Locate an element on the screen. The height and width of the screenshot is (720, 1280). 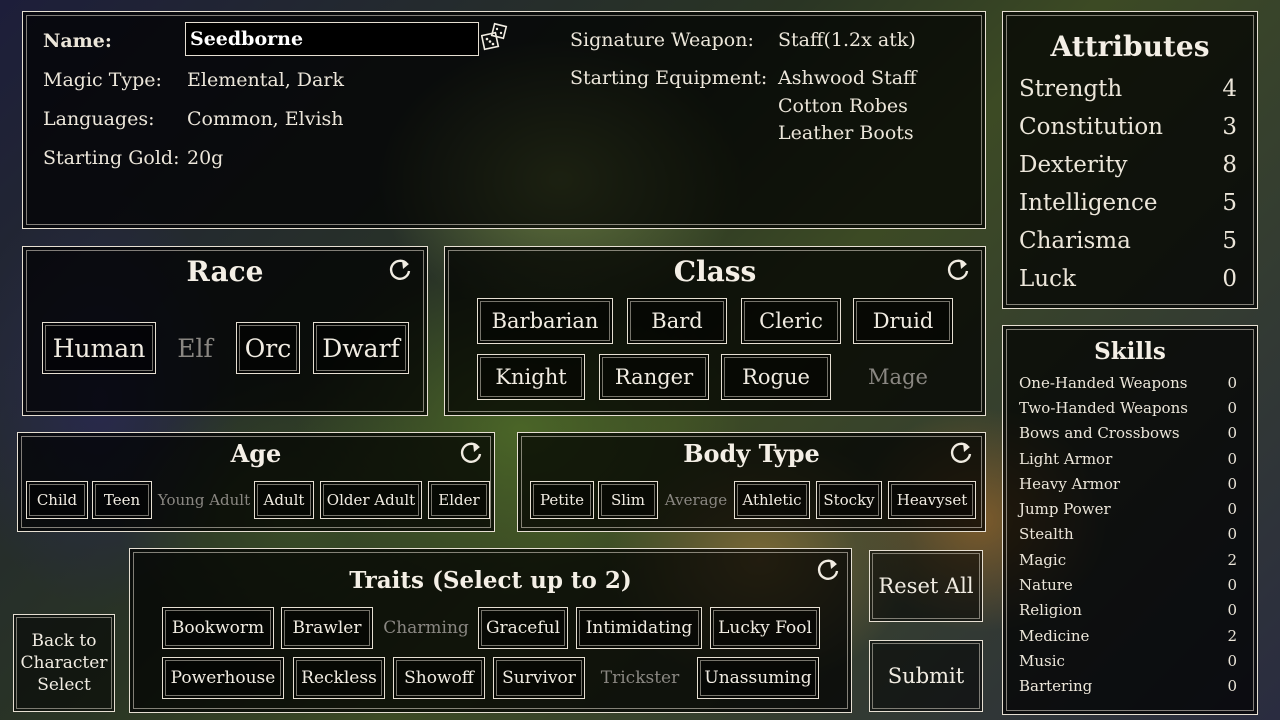
body-option-stocky: Stocky is located at coordinates (849, 500).